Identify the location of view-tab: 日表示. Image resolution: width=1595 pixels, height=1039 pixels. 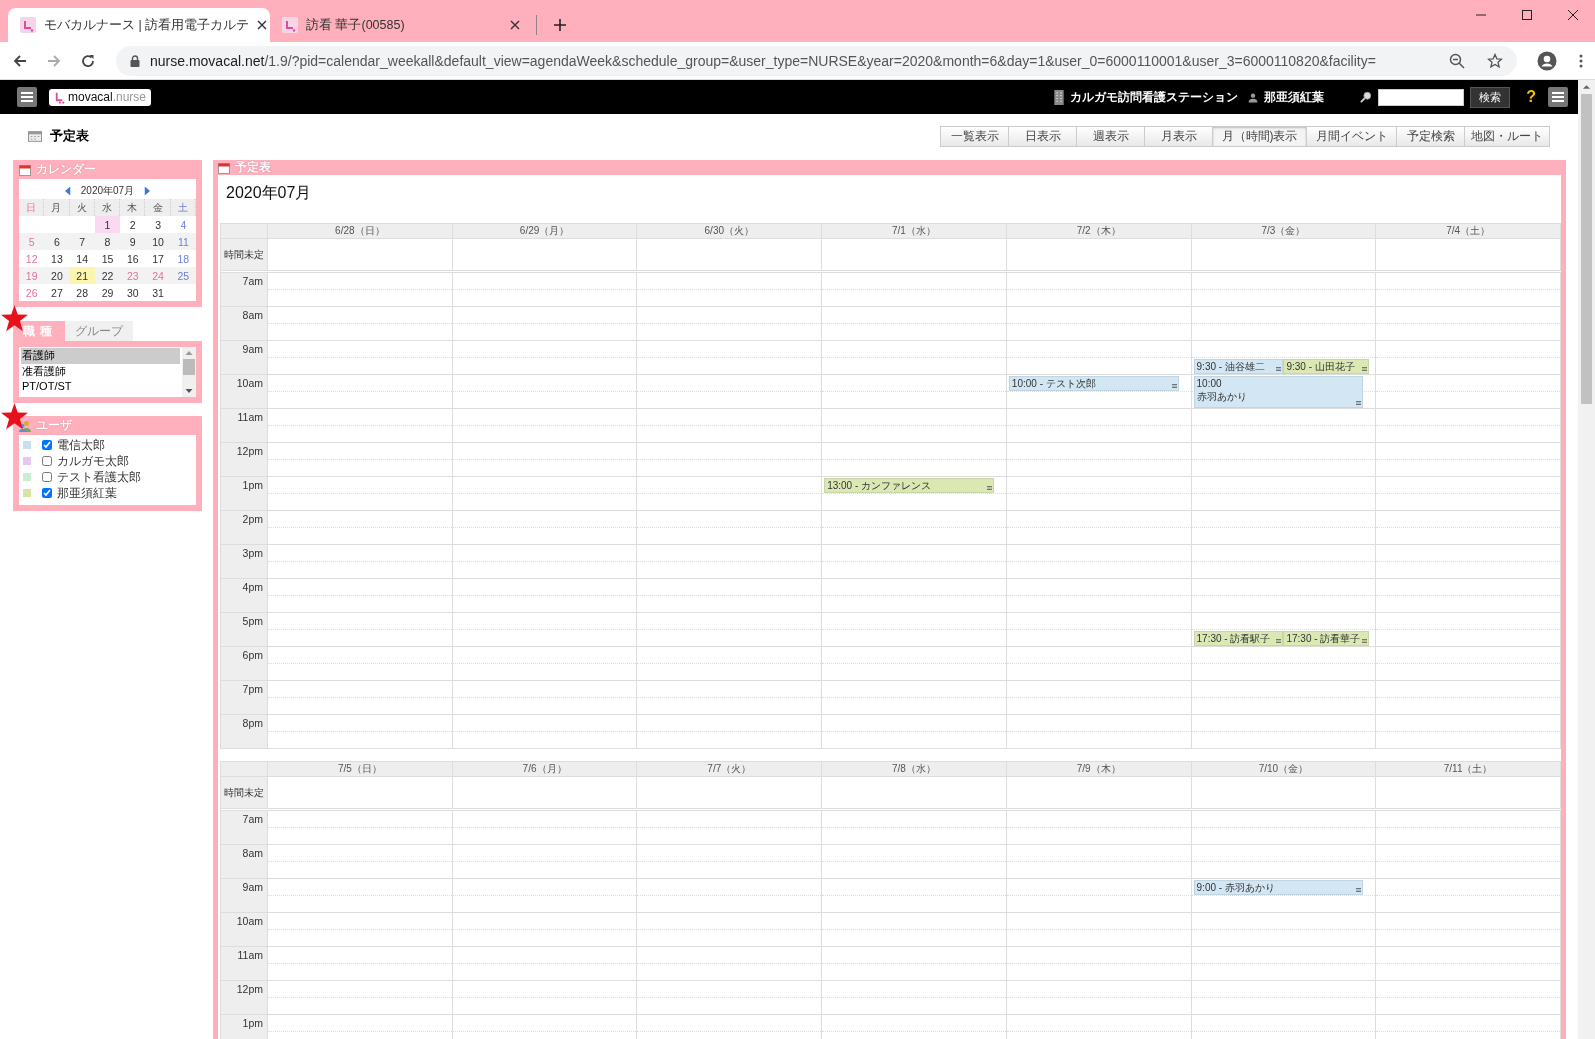
(1042, 136).